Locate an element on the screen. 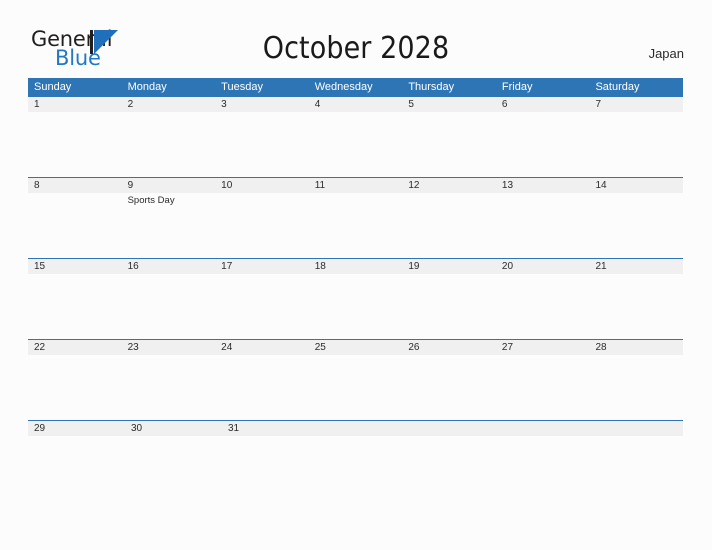 This screenshot has height=550, width=712. day-cell: 23 is located at coordinates (169, 347).